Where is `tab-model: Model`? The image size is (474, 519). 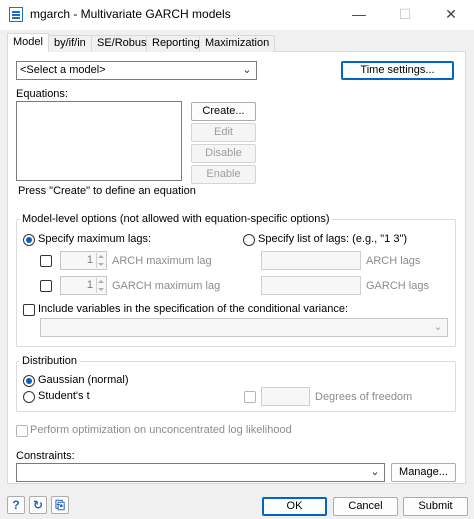
tab-model: Model is located at coordinates (28, 42).